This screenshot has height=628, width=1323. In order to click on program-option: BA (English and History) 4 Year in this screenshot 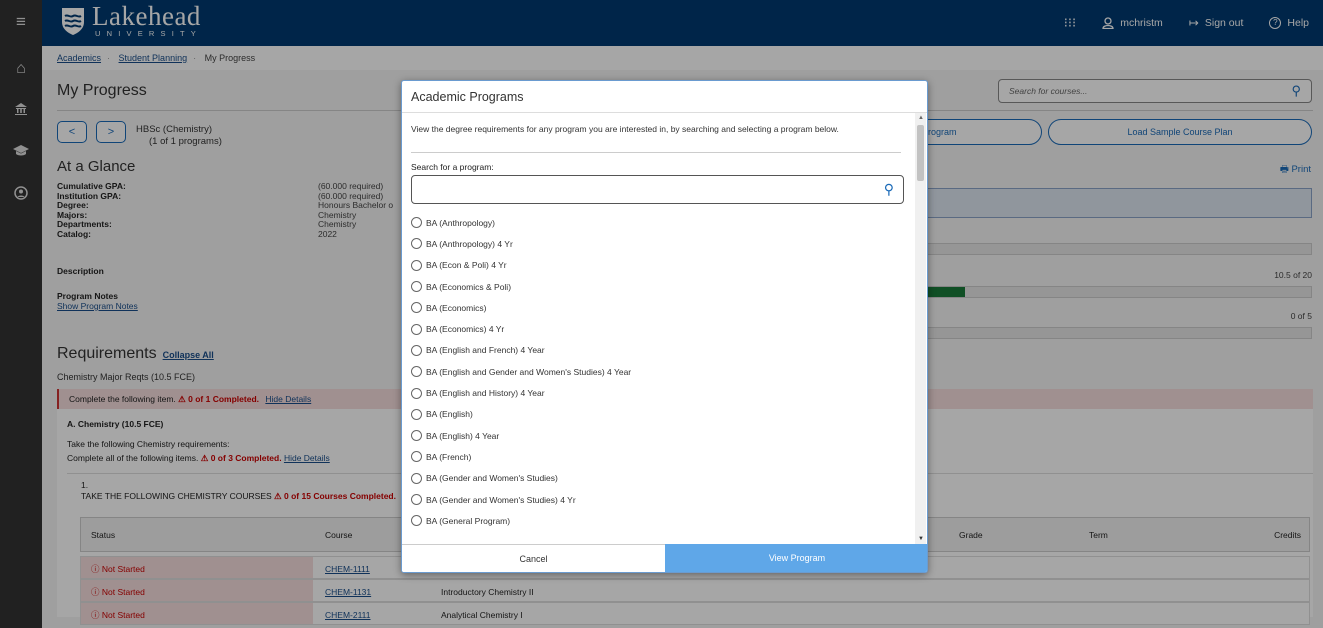, I will do `click(656, 392)`.